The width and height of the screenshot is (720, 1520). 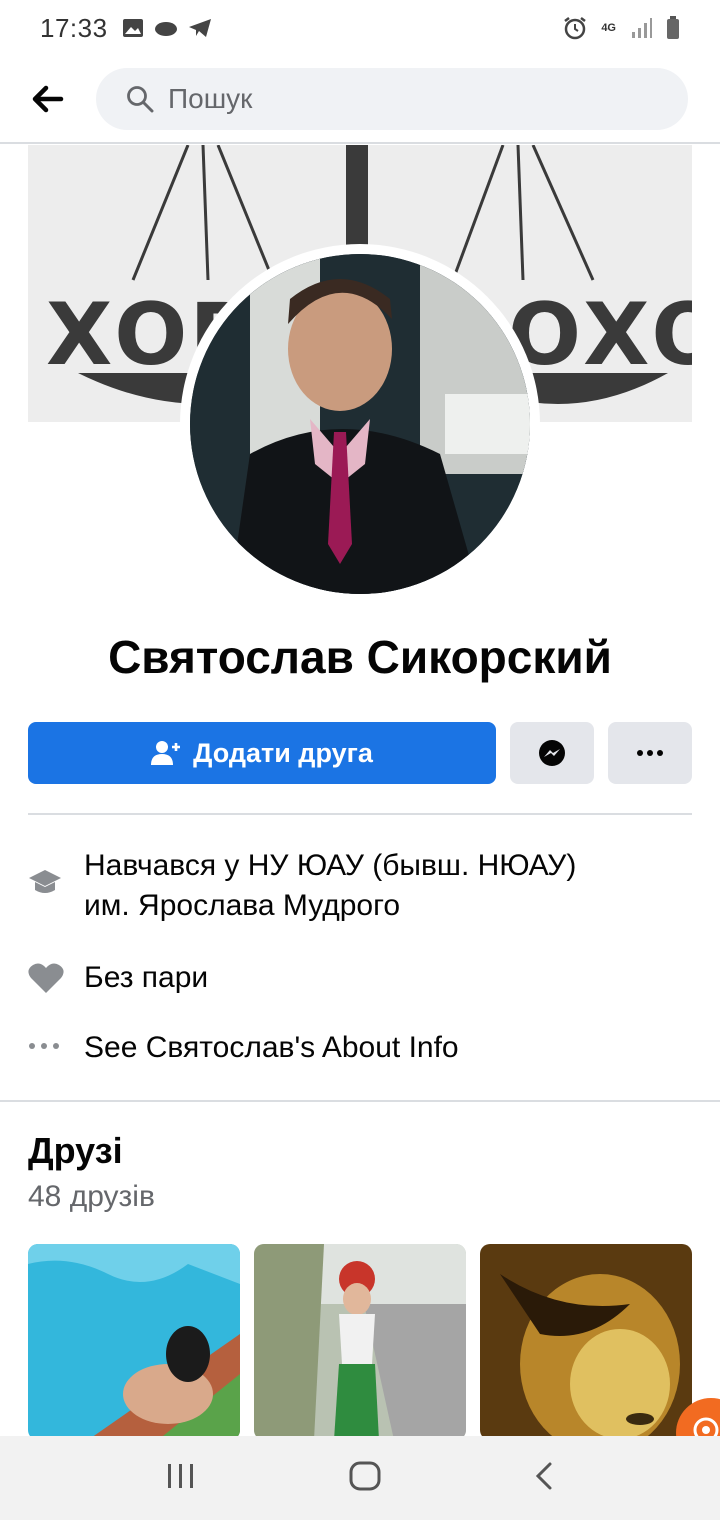 What do you see at coordinates (199, 28) in the screenshot?
I see `telegram-icon` at bounding box center [199, 28].